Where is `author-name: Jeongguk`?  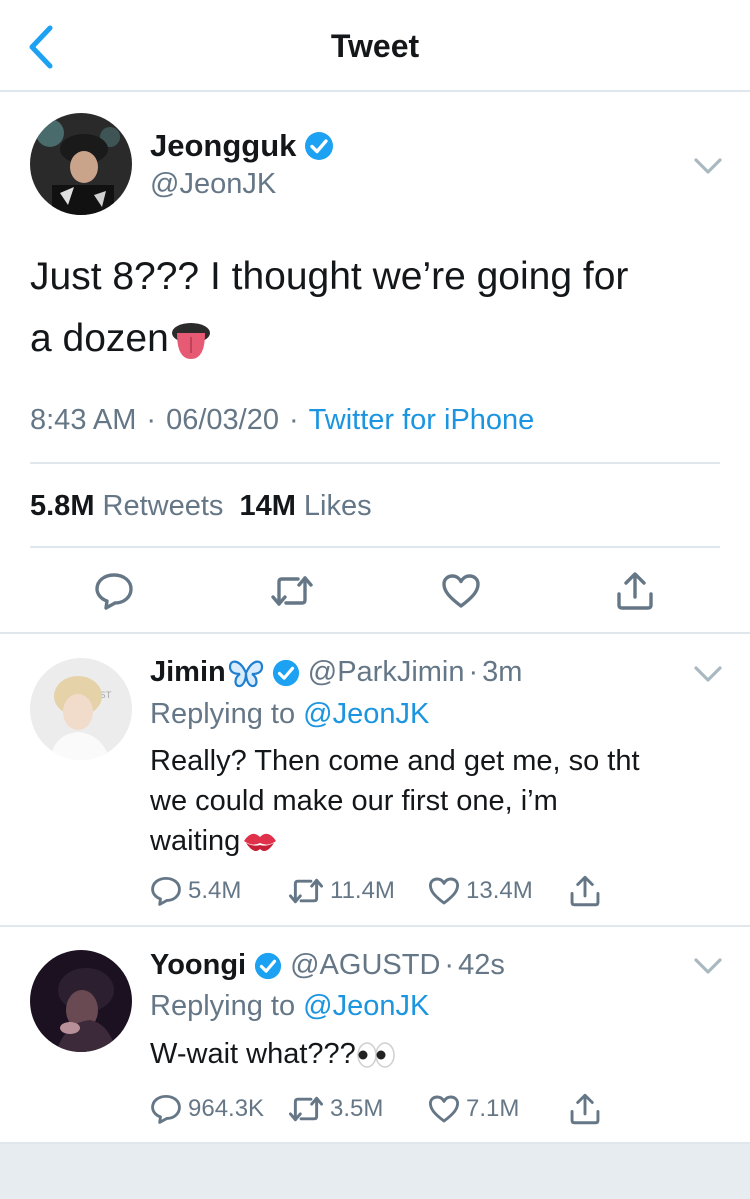
author-name: Jeongguk is located at coordinates (223, 146).